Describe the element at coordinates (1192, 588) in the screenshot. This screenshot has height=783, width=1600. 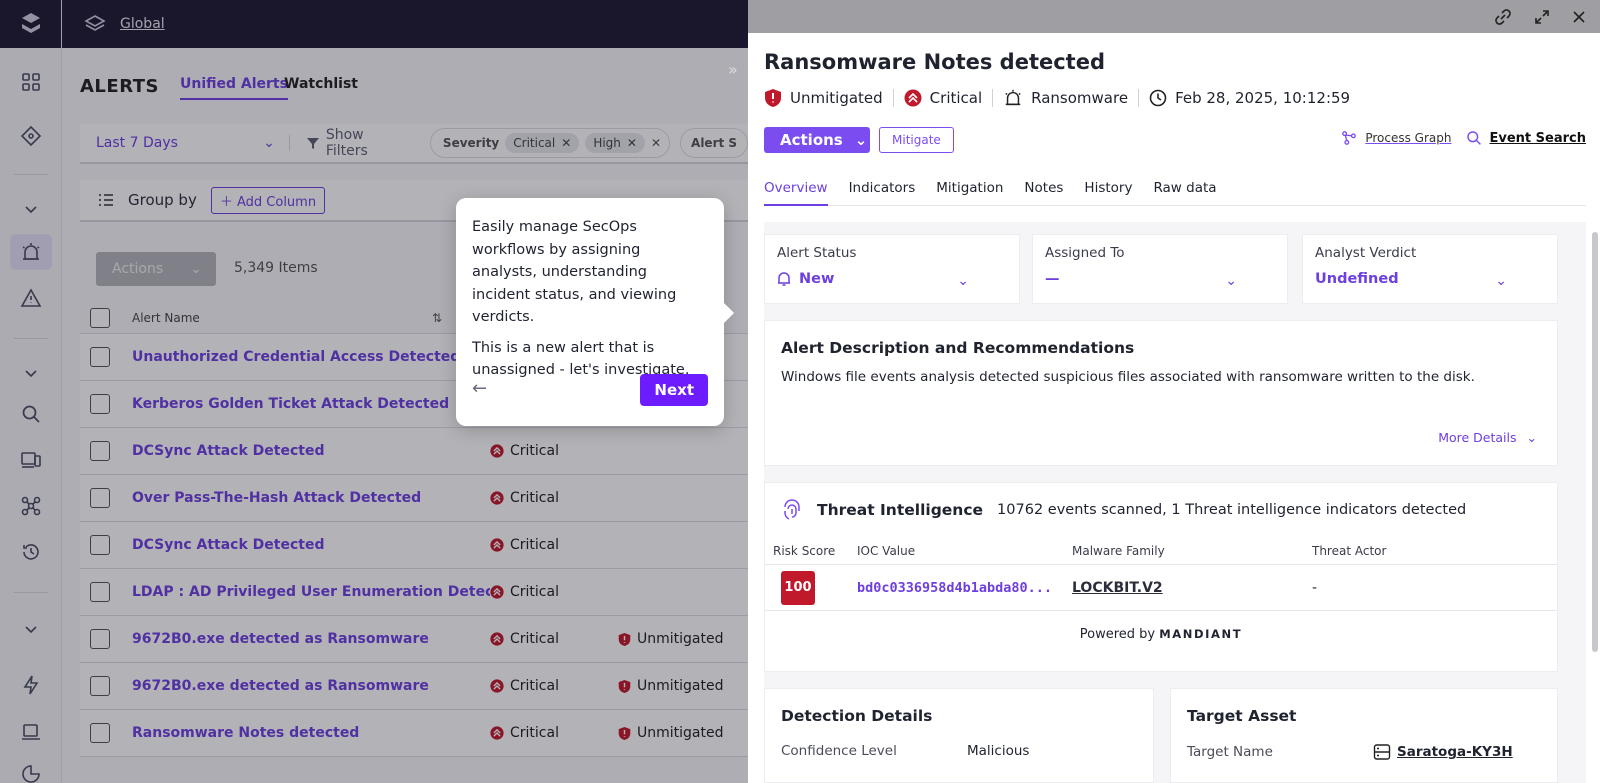
I see `malware-family-link: LOCKBIT.V2` at that location.